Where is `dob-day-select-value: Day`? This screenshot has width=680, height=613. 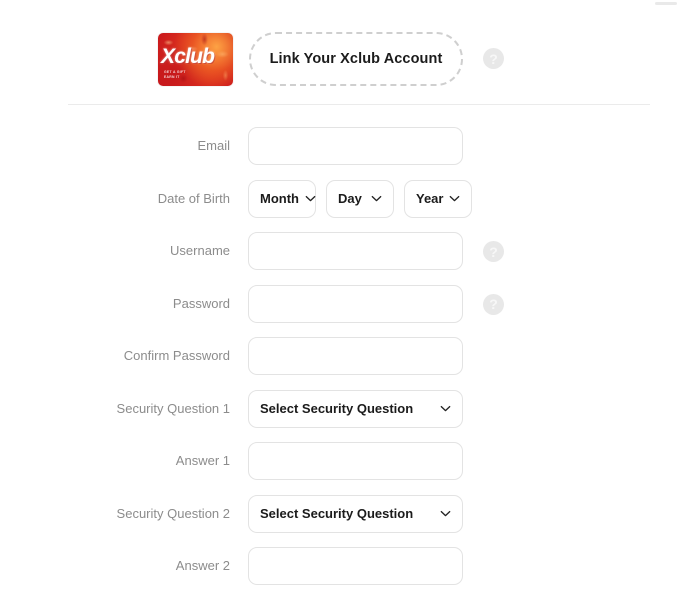 dob-day-select-value: Day is located at coordinates (350, 198).